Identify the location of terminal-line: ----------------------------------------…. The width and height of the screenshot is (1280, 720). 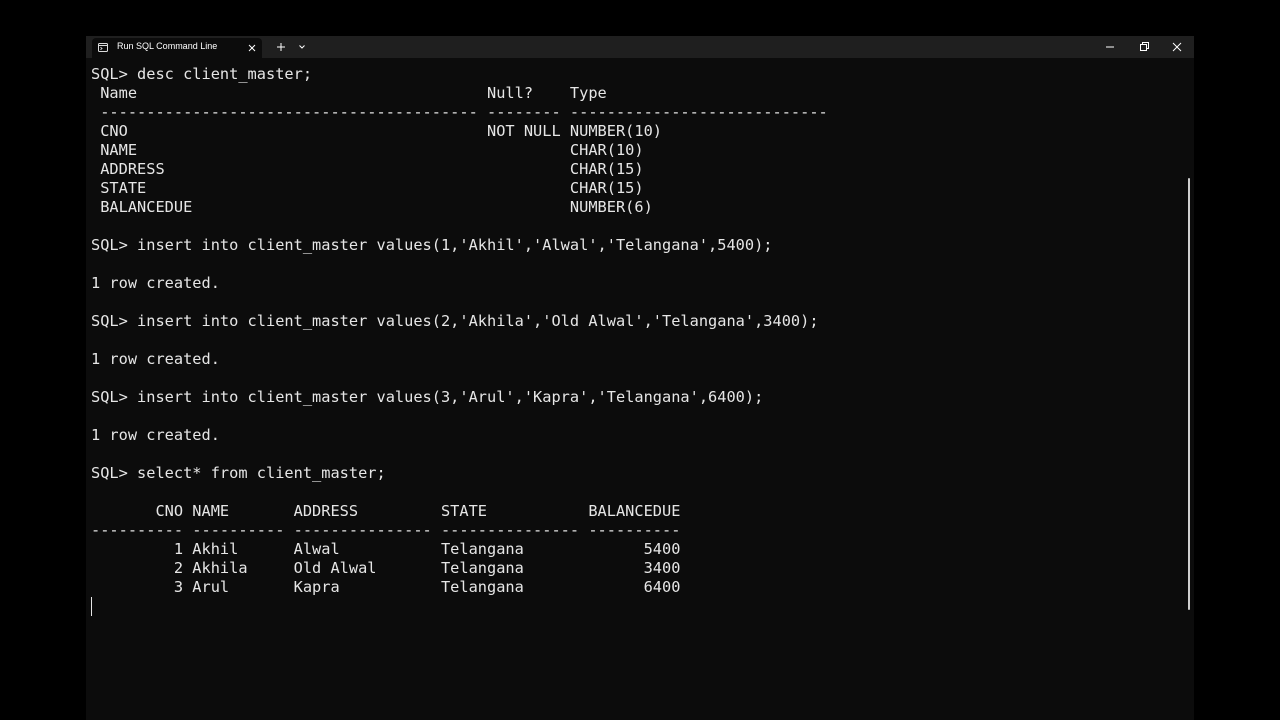
(459, 112).